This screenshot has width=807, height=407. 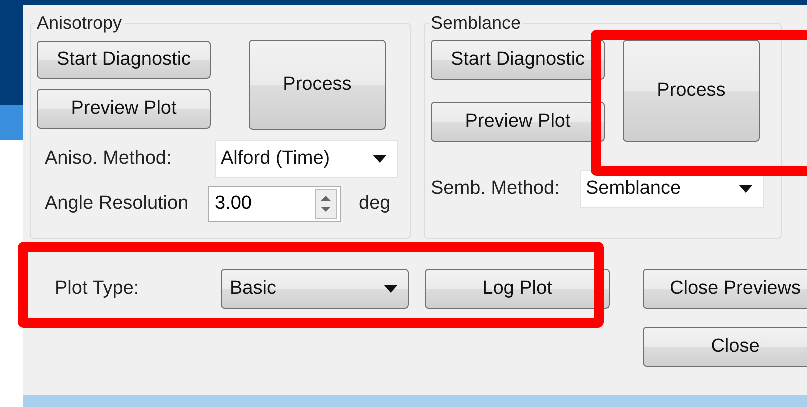 What do you see at coordinates (80, 23) in the screenshot?
I see `group-title: Anisotropy` at bounding box center [80, 23].